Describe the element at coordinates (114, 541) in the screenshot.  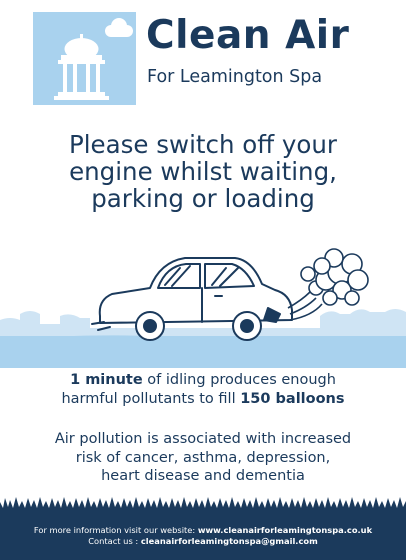
I see `contact-prefix: Contact us :` at that location.